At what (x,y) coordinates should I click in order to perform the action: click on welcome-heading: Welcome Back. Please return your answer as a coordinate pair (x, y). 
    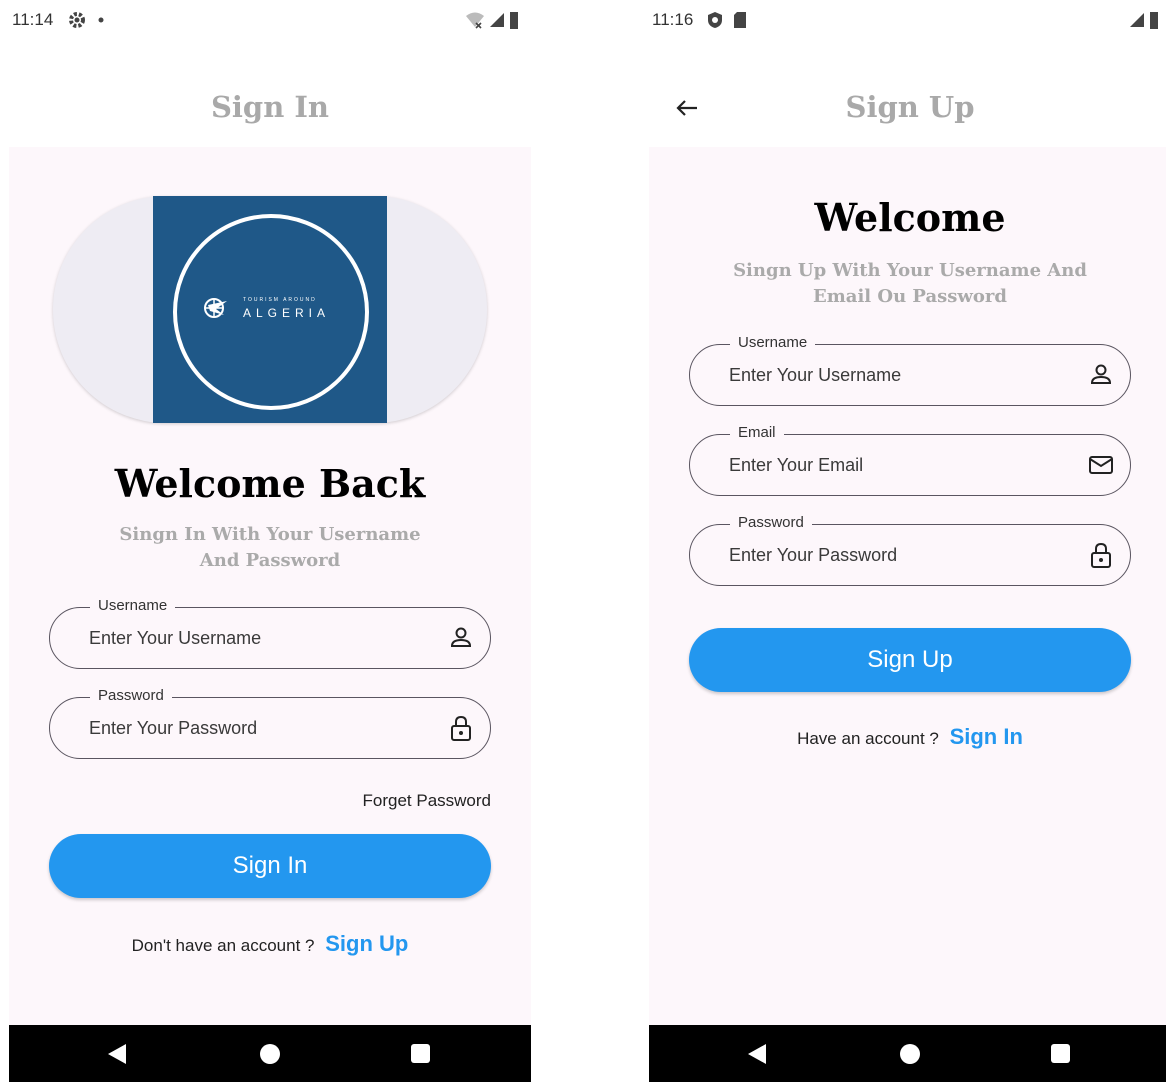
    Looking at the image, I should click on (270, 483).